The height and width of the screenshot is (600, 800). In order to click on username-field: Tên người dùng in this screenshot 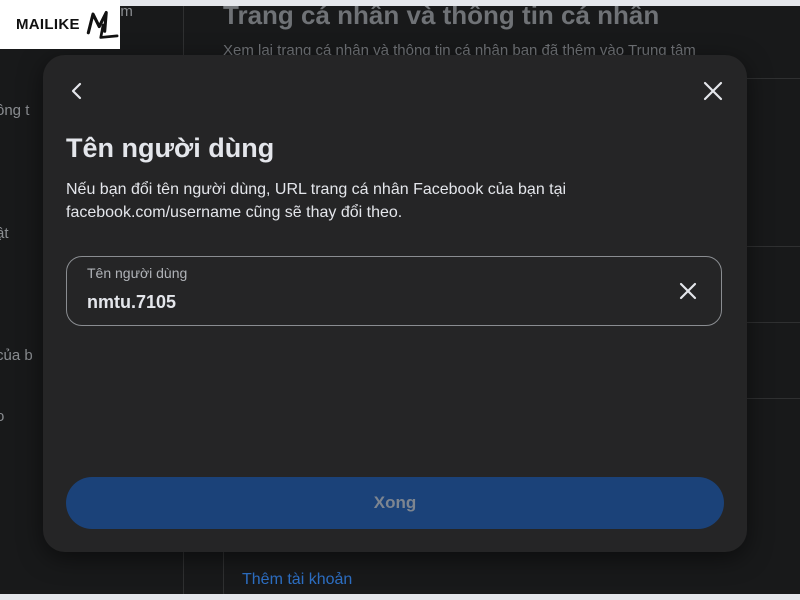, I will do `click(394, 291)`.